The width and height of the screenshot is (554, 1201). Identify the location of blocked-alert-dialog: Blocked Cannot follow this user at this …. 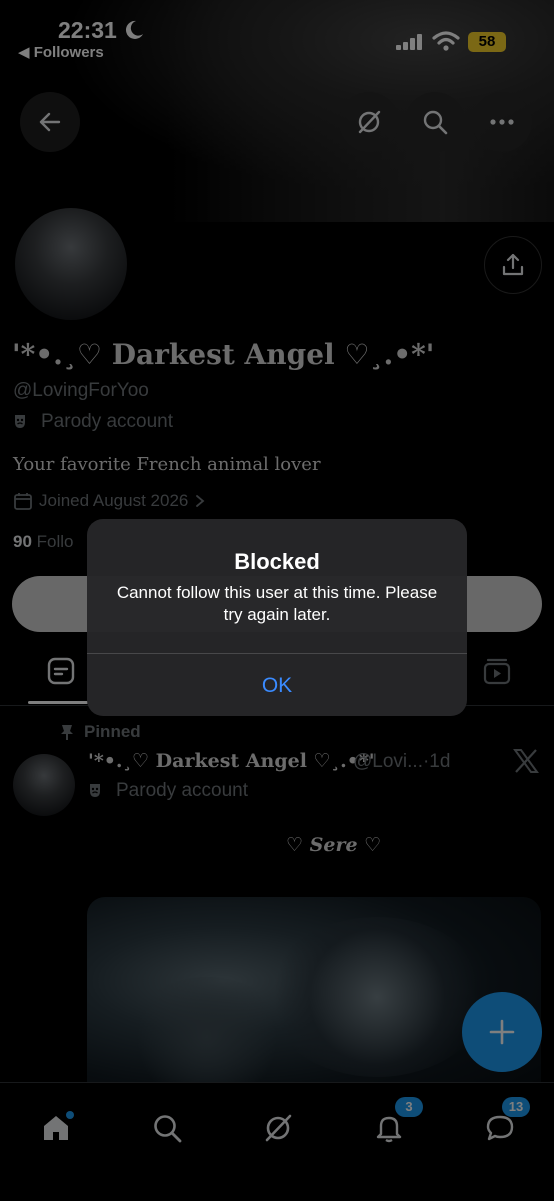
(277, 617).